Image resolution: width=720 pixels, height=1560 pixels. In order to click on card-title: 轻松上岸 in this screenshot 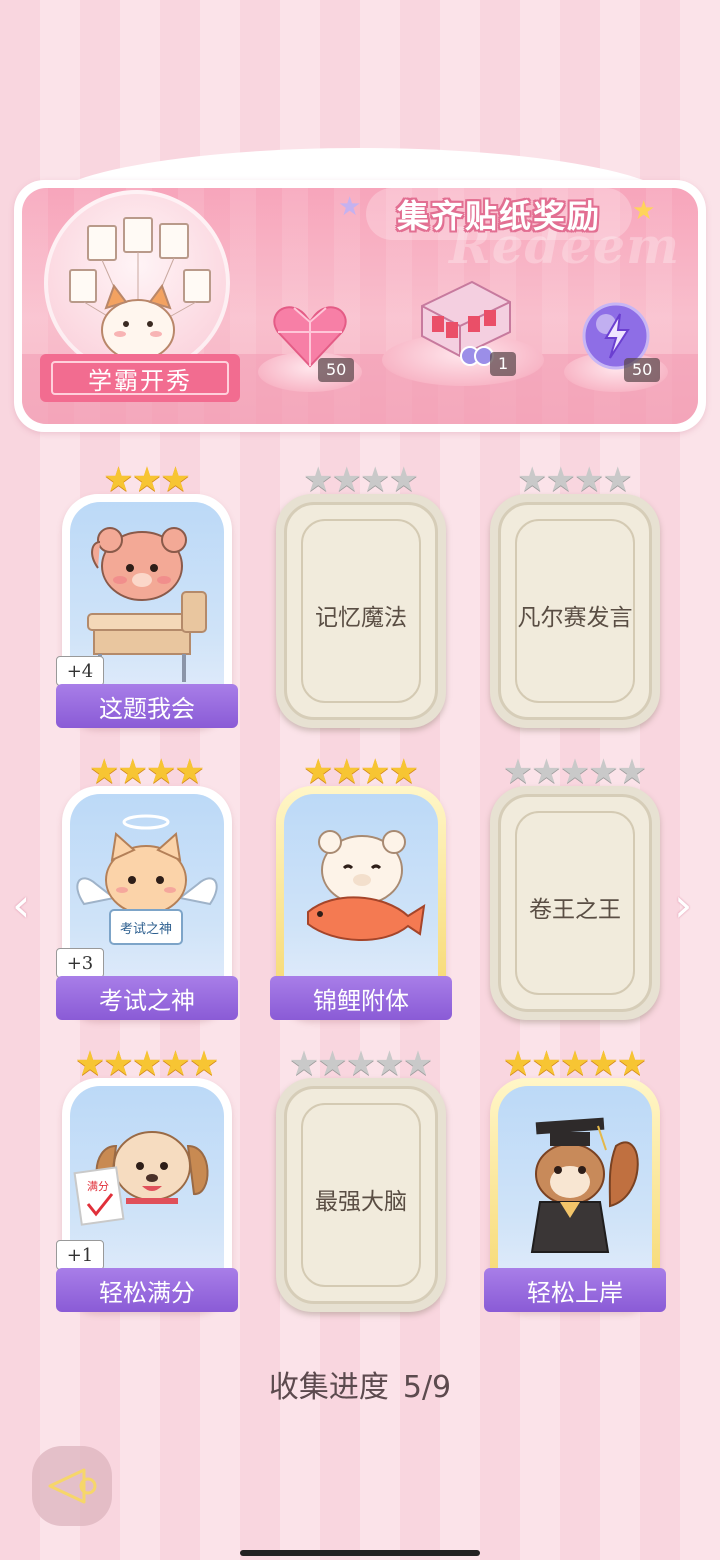, I will do `click(575, 1290)`.